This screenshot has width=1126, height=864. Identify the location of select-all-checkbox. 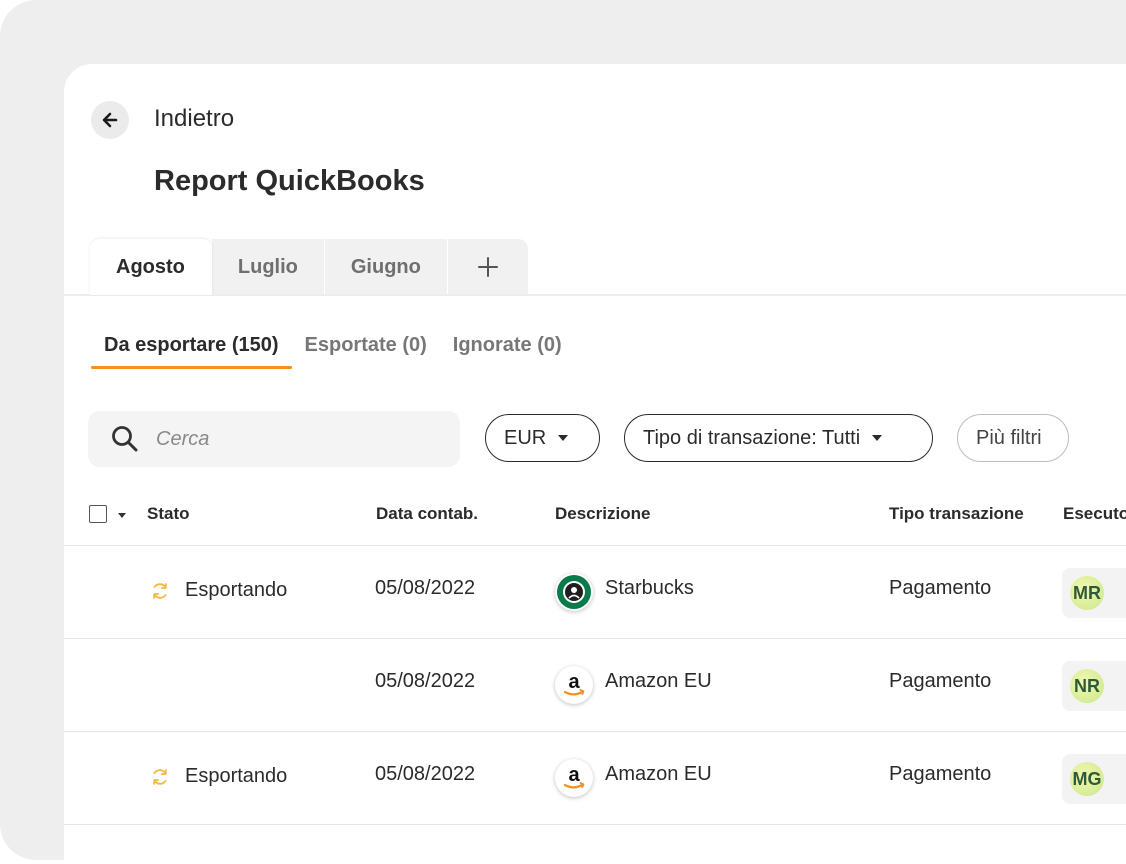
(98, 514).